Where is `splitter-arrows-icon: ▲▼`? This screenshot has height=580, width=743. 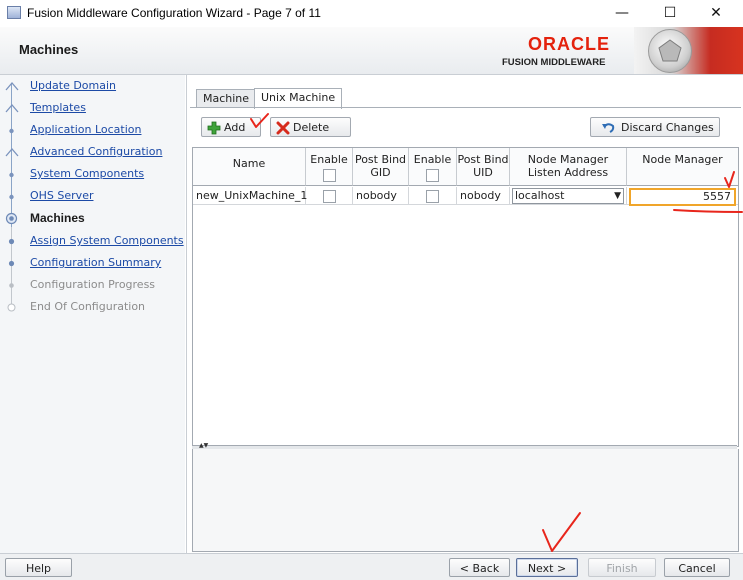
splitter-arrows-icon: ▲▼ is located at coordinates (203, 445).